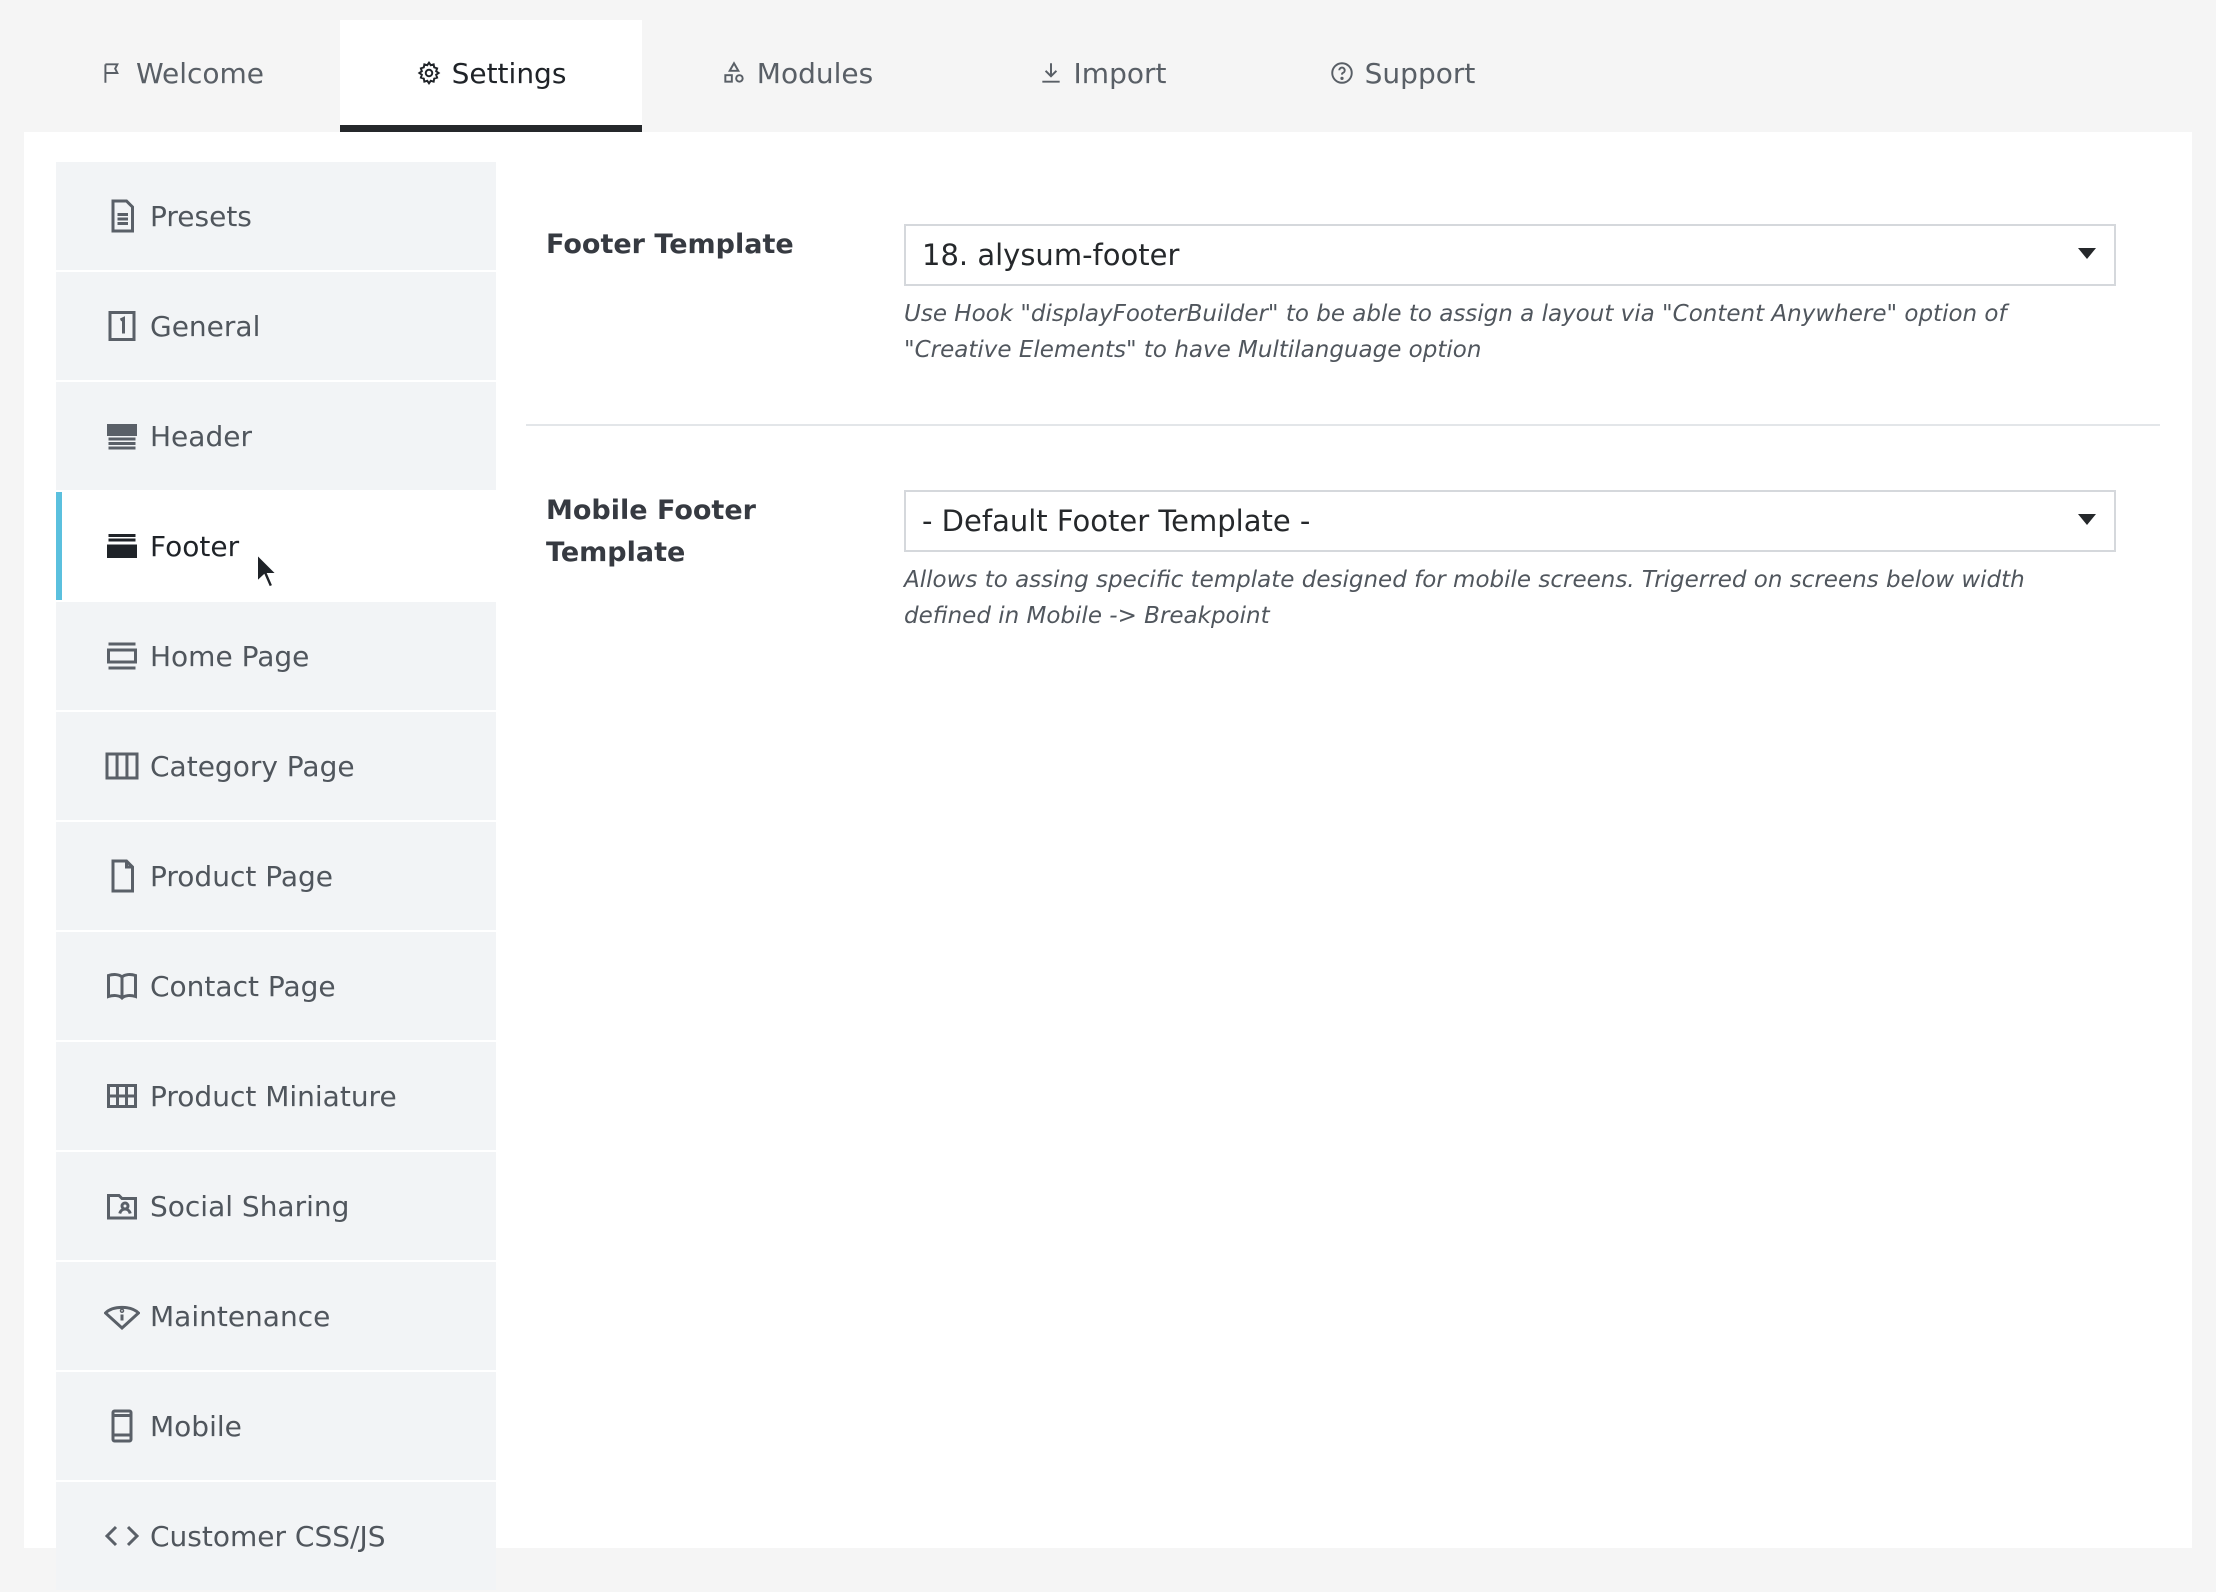  I want to click on number-one-icon, so click(122, 326).